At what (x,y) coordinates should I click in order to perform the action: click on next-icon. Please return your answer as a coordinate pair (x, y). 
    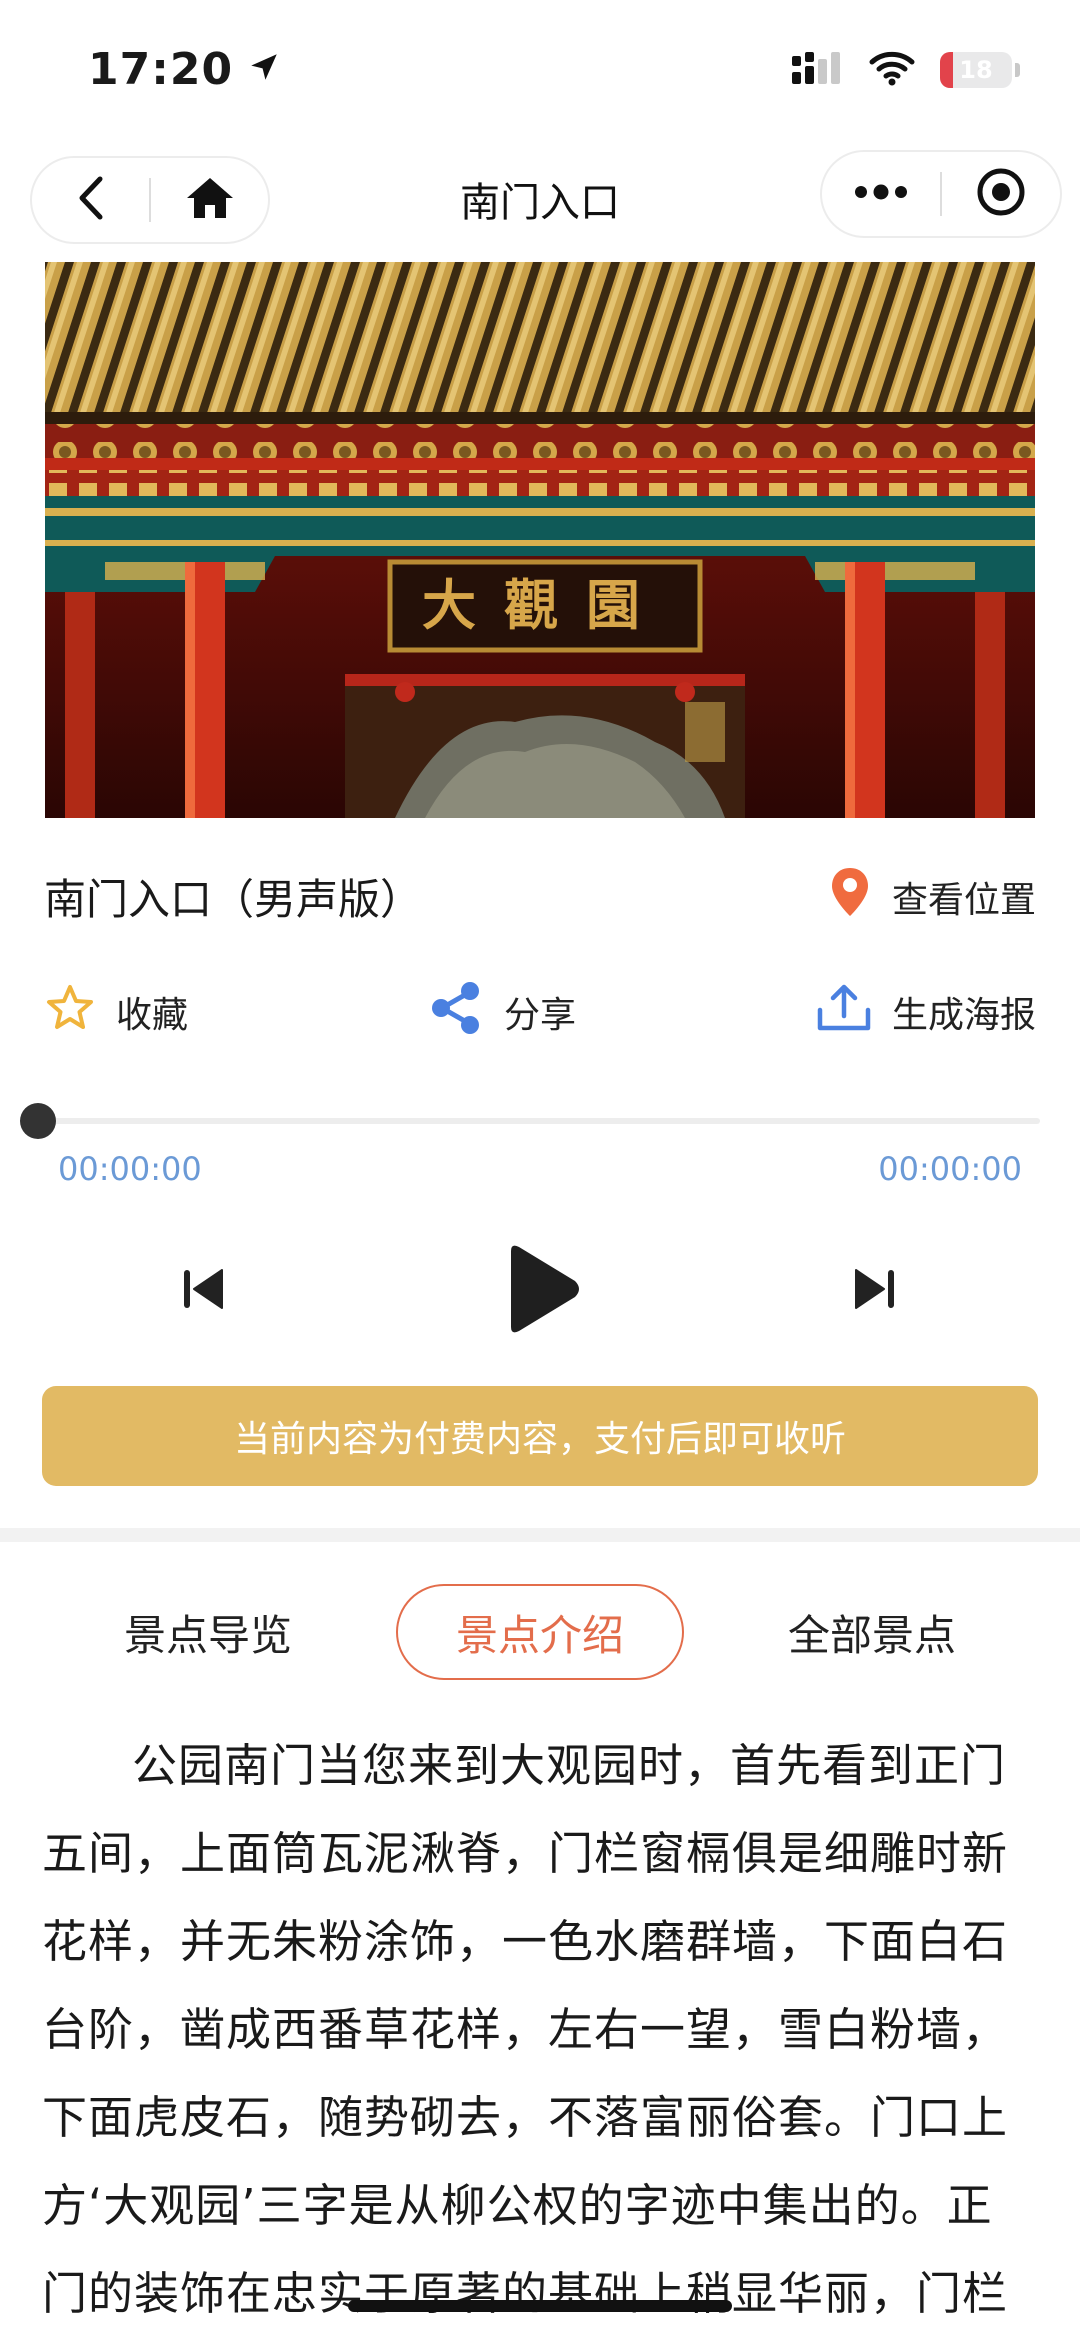
    Looking at the image, I should click on (875, 1291).